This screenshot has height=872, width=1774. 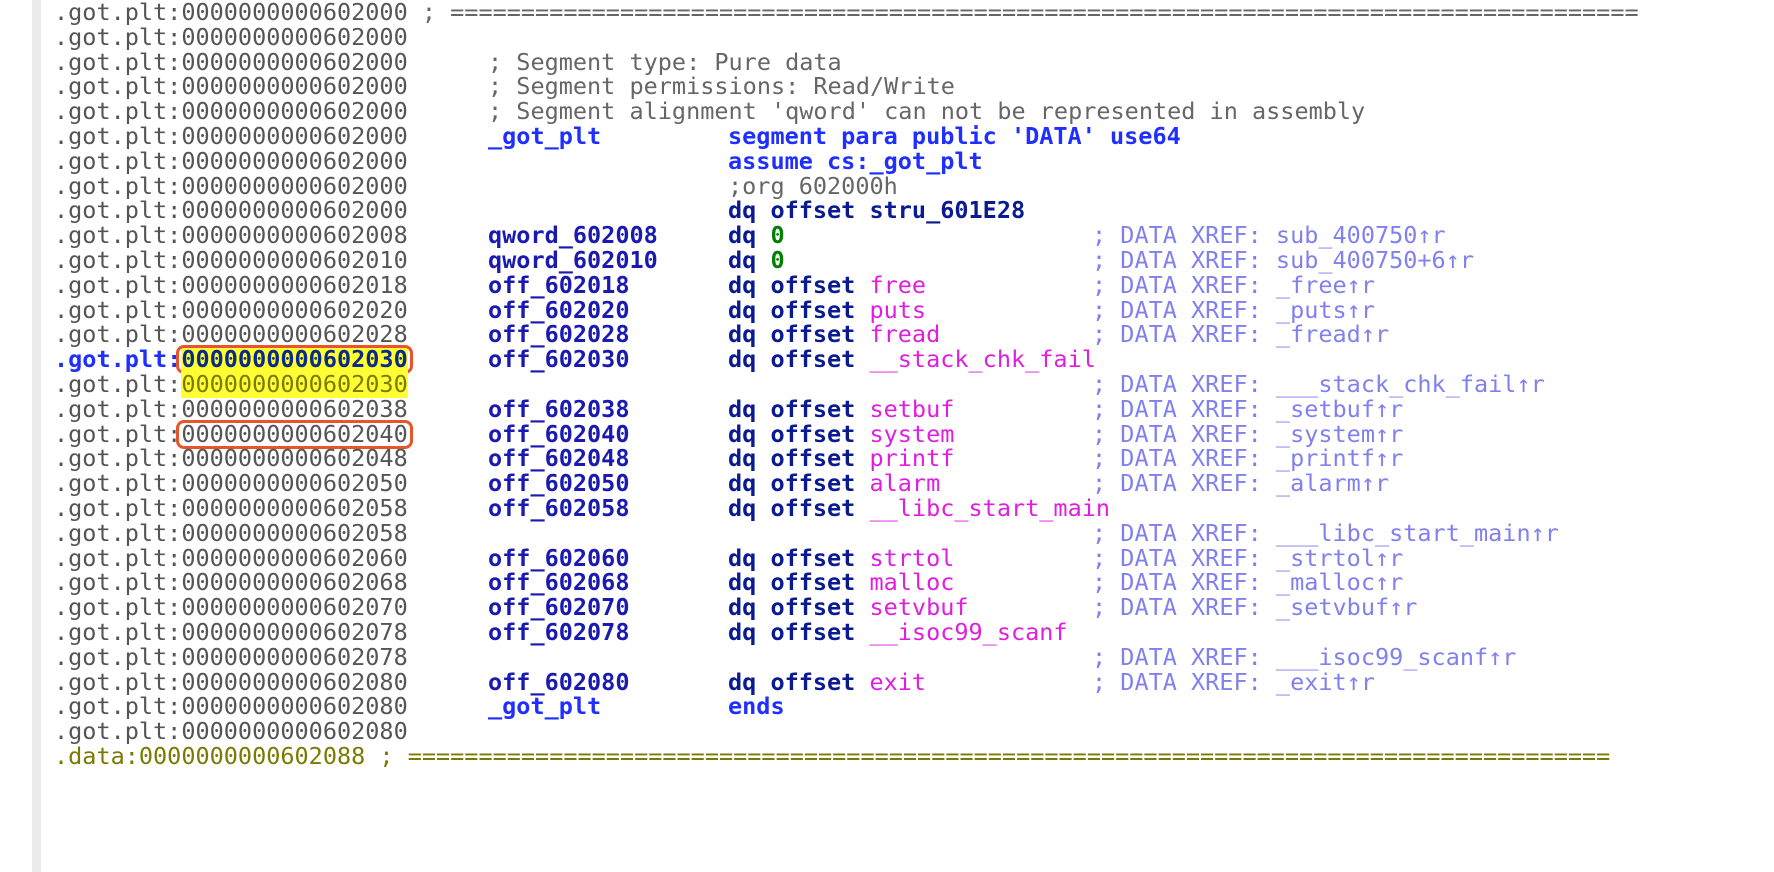 What do you see at coordinates (1304, 657) in the screenshot?
I see `data-xref-comment: ; DATA XREF: ___isoc99_scanf↑r` at bounding box center [1304, 657].